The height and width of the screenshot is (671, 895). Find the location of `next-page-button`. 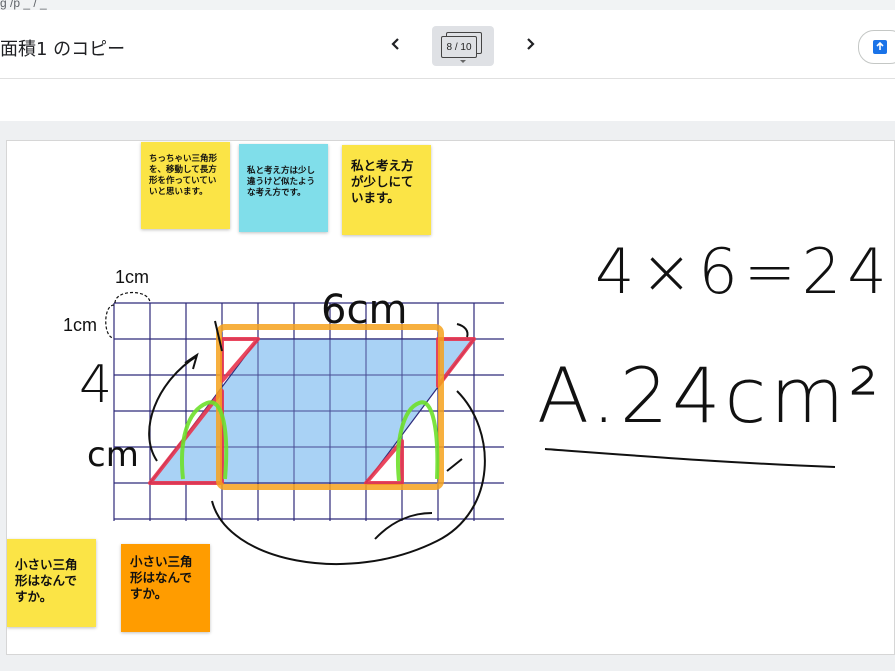

next-page-button is located at coordinates (530, 44).